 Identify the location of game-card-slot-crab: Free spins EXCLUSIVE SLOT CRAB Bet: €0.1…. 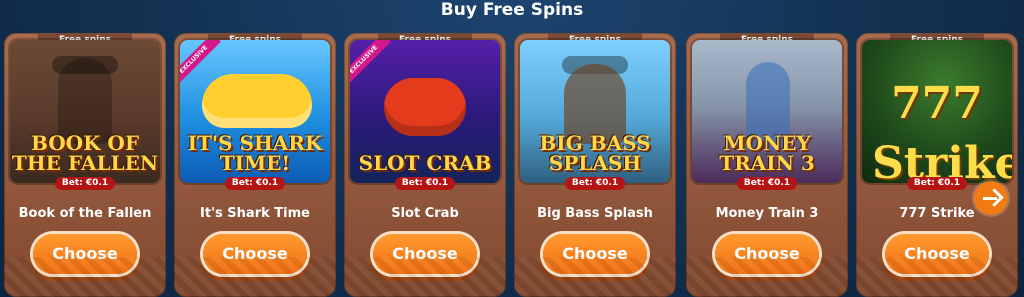
(425, 165).